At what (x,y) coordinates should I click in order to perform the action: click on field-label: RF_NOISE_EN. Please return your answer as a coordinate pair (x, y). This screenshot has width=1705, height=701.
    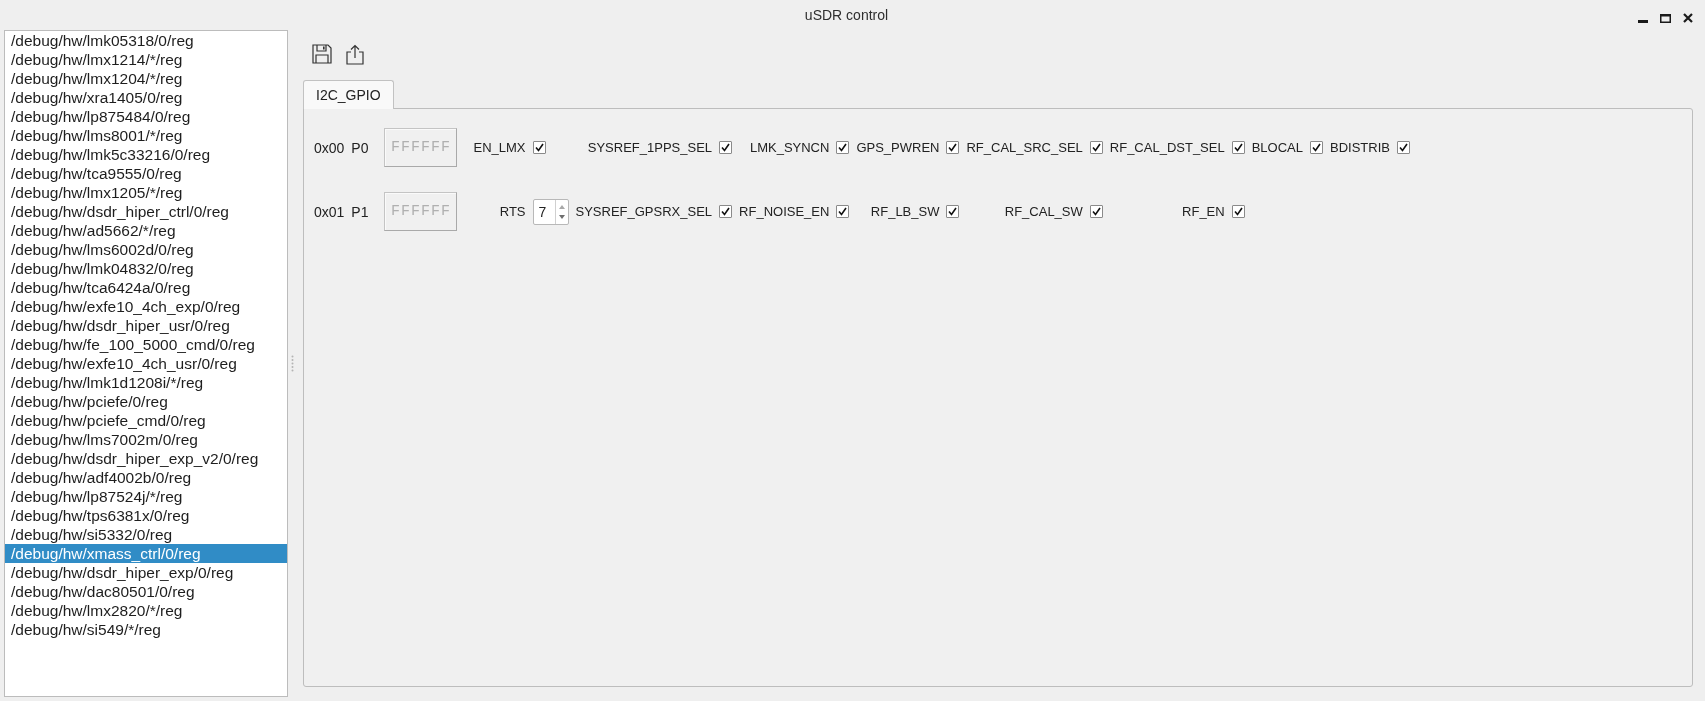
    Looking at the image, I should click on (784, 211).